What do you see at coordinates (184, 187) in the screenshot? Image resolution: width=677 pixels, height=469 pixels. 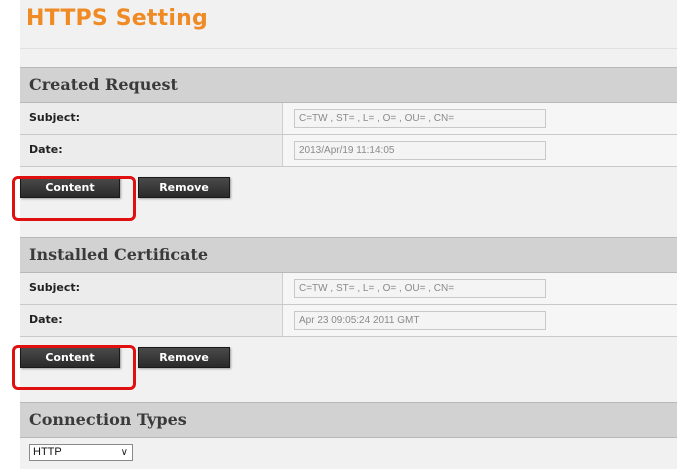 I see `created-request-remove-button: Remove` at bounding box center [184, 187].